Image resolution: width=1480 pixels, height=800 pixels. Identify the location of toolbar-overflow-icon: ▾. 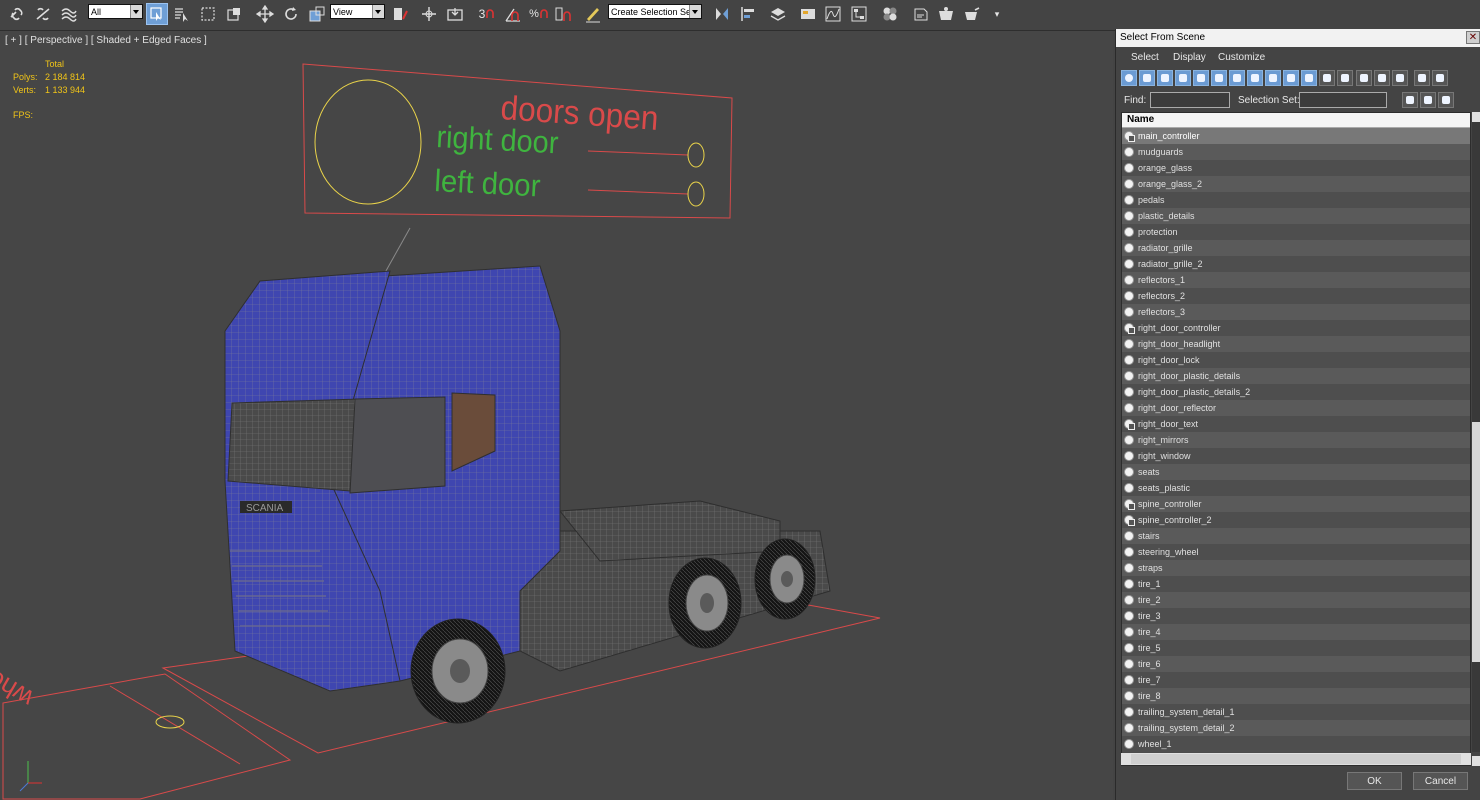
(997, 14).